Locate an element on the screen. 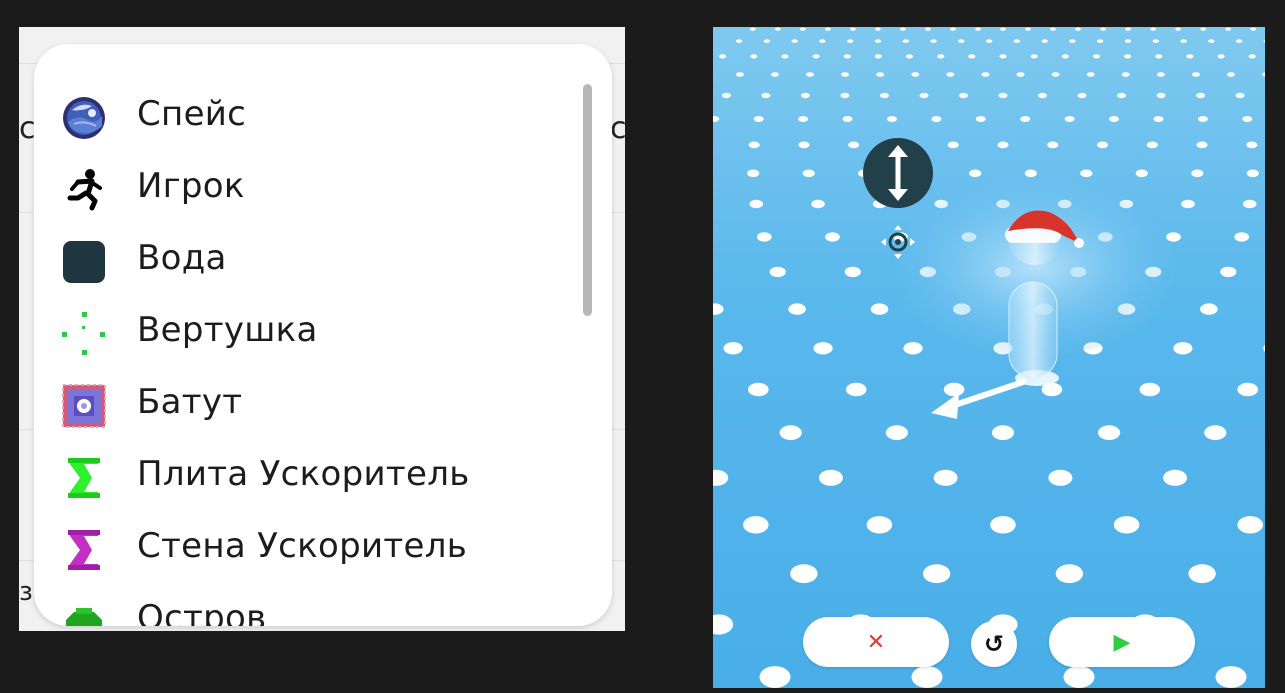  menu-item-booster-wall: Стена Ускоритель is located at coordinates (304, 550).